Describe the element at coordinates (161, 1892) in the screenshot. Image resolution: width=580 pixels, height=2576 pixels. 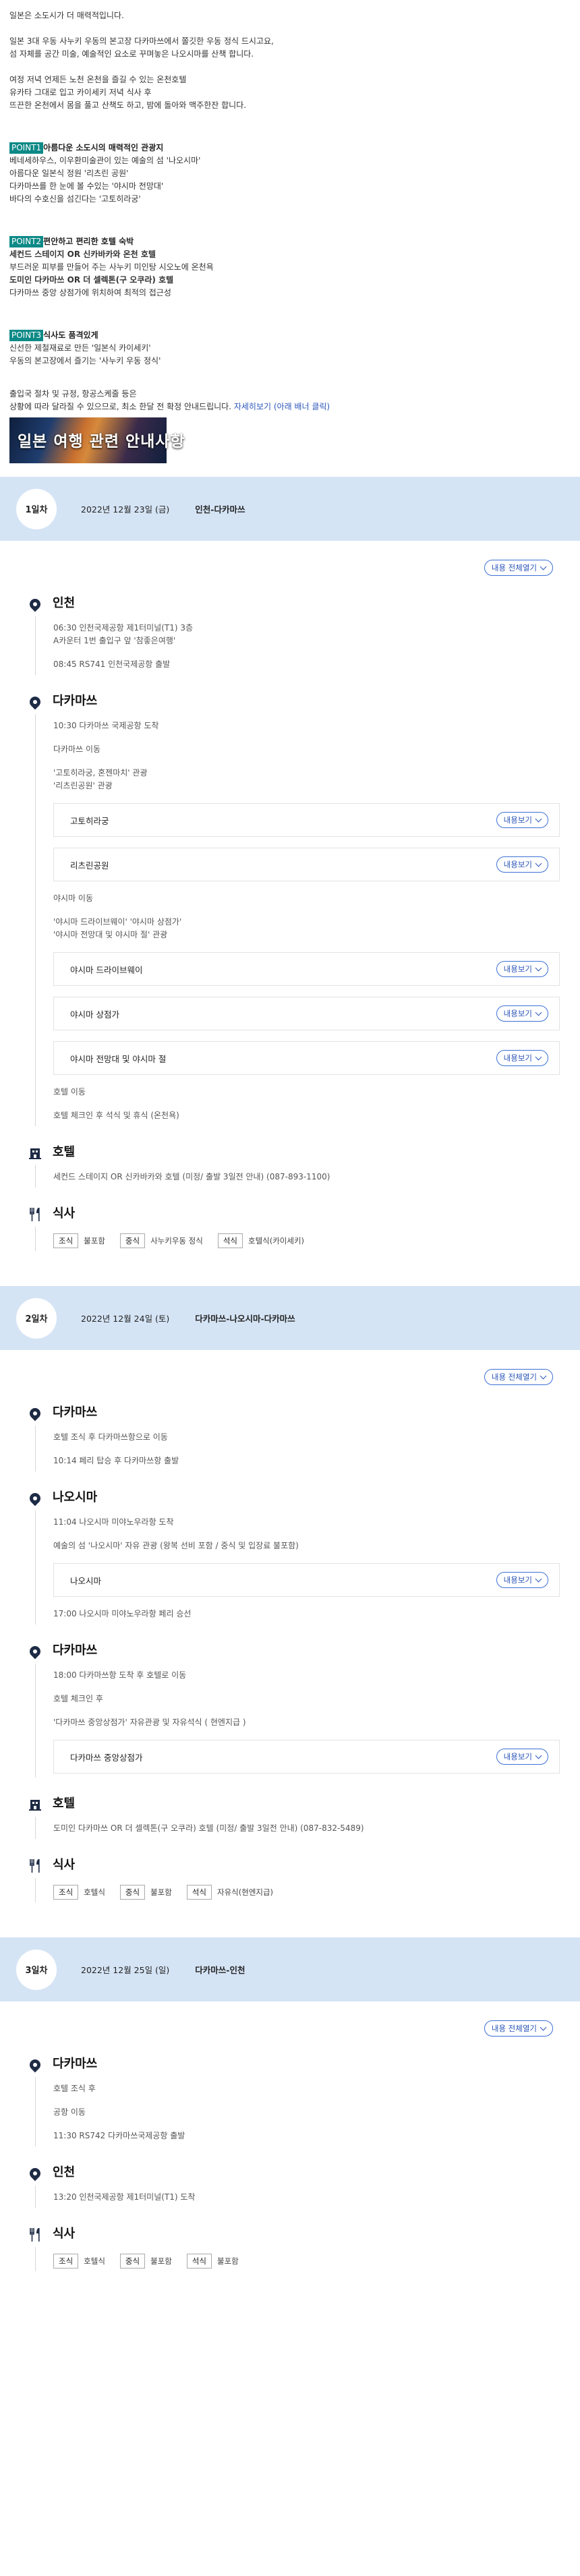
I see `meal-value: 불포함` at that location.